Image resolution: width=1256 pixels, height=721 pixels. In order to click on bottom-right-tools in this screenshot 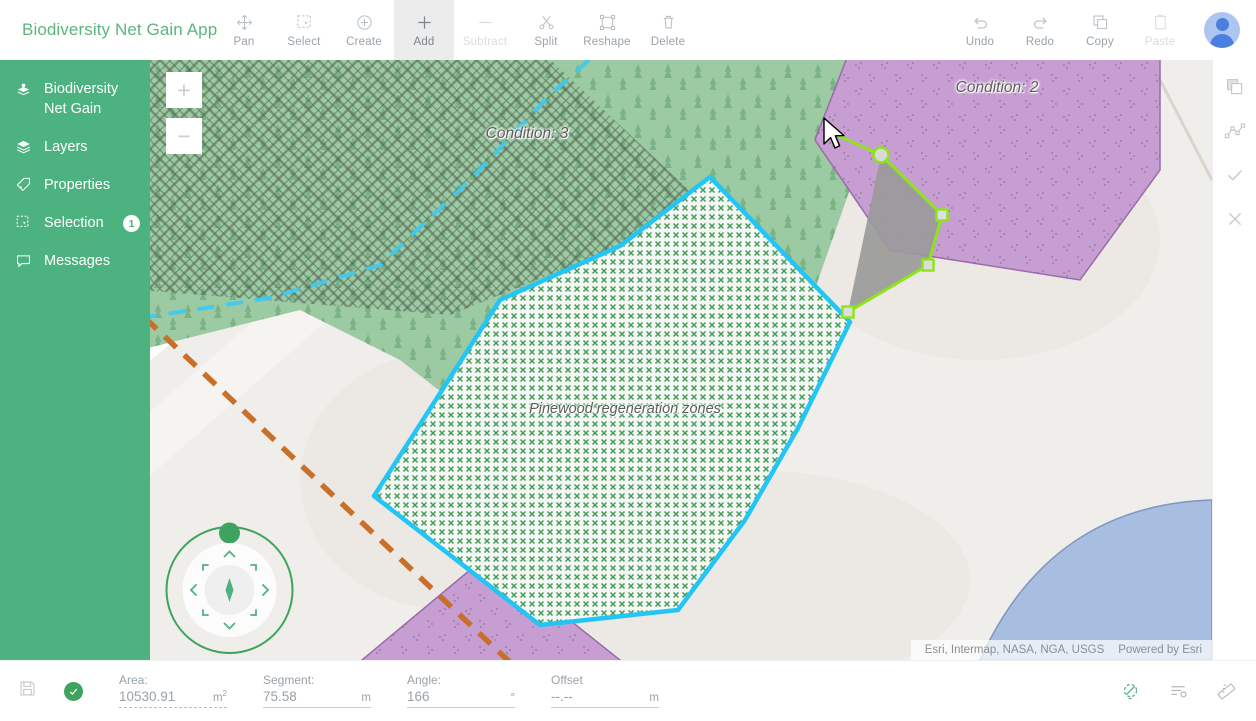, I will do `click(1187, 691)`.